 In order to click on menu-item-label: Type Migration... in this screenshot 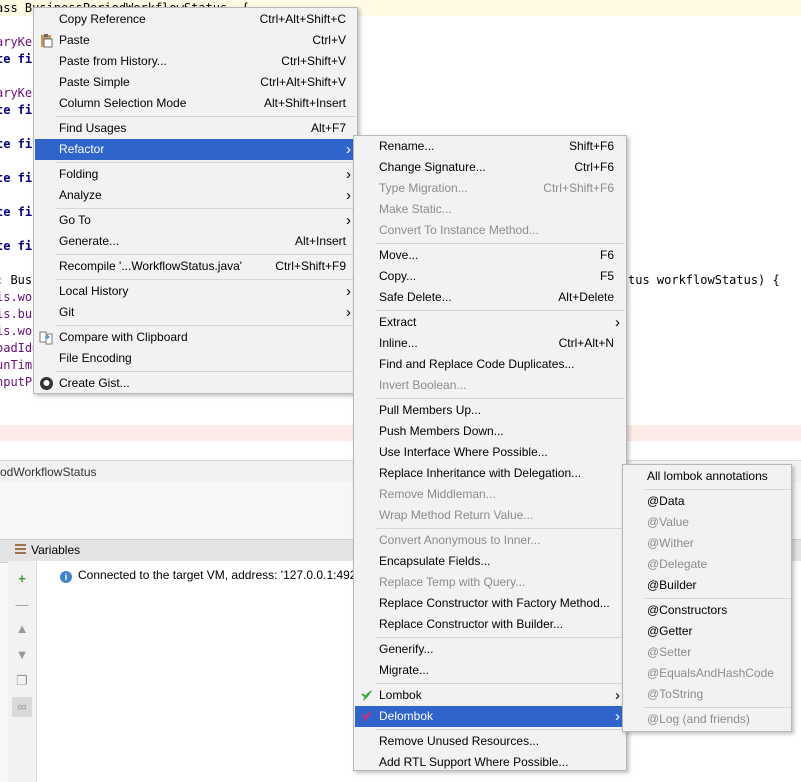, I will do `click(423, 188)`.